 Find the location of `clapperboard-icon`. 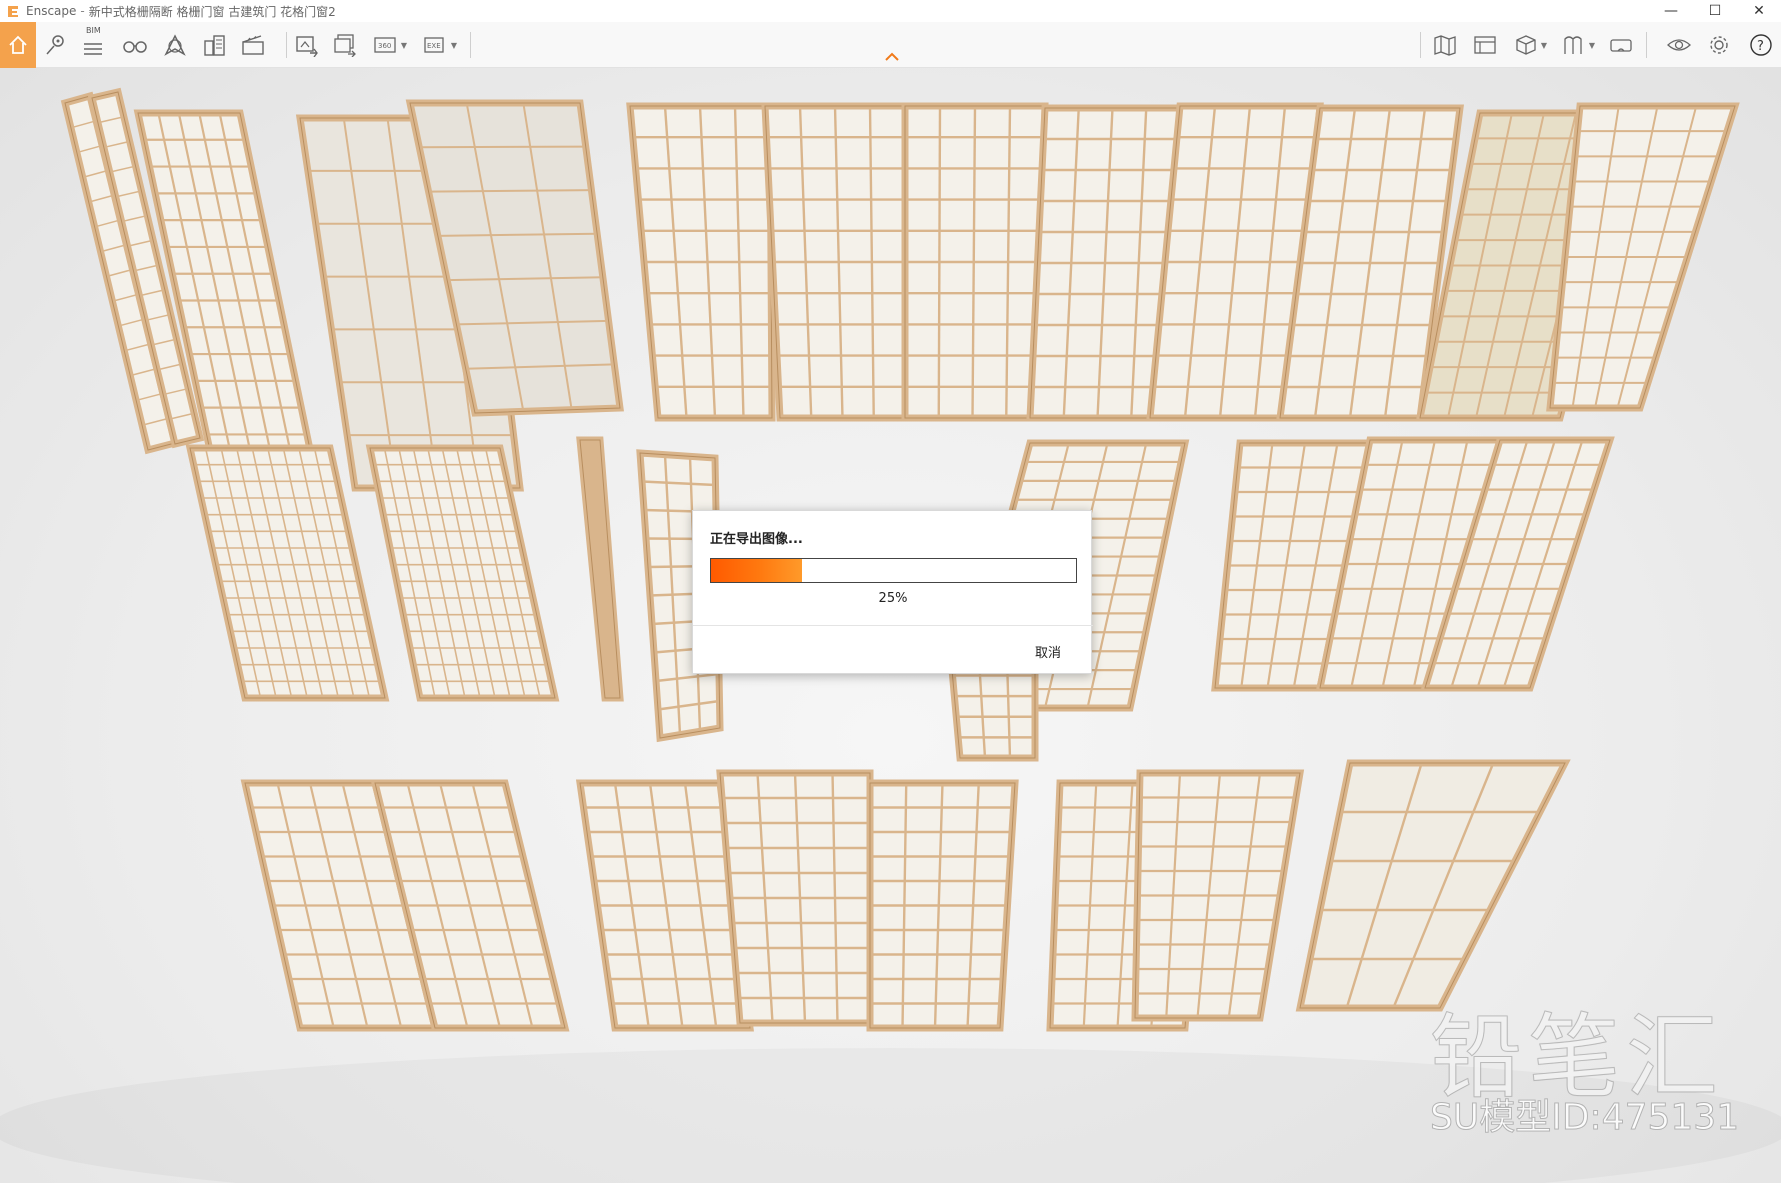

clapperboard-icon is located at coordinates (253, 45).